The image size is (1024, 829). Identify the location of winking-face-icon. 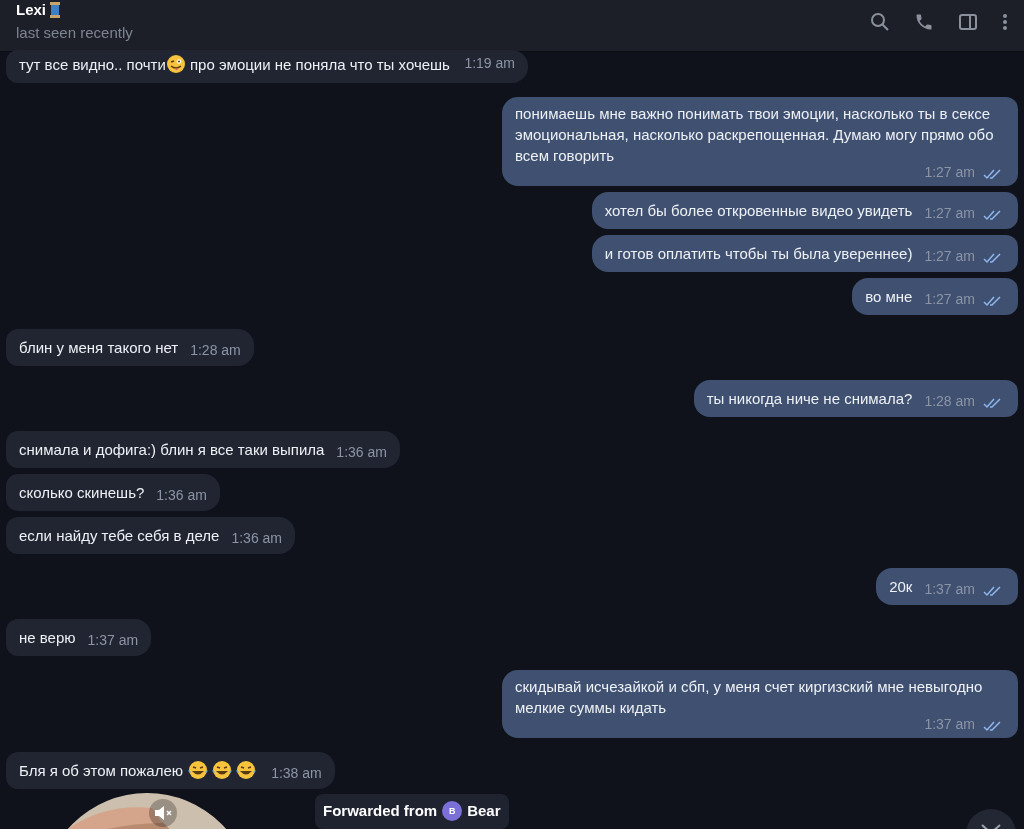
(175, 64).